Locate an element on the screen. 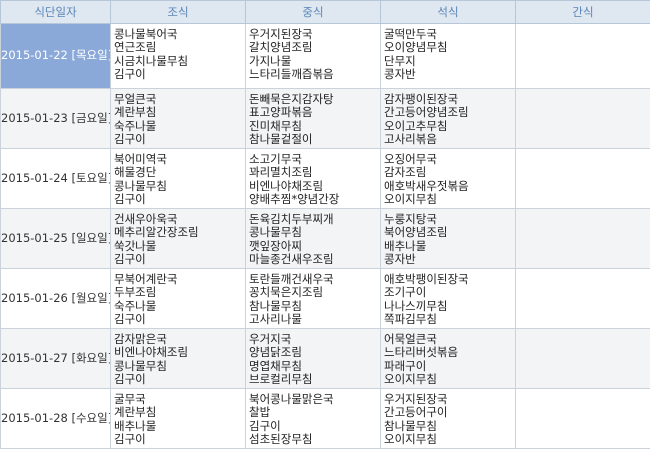 This screenshot has height=452, width=650. menu-item: 시금치나물무침 is located at coordinates (151, 60).